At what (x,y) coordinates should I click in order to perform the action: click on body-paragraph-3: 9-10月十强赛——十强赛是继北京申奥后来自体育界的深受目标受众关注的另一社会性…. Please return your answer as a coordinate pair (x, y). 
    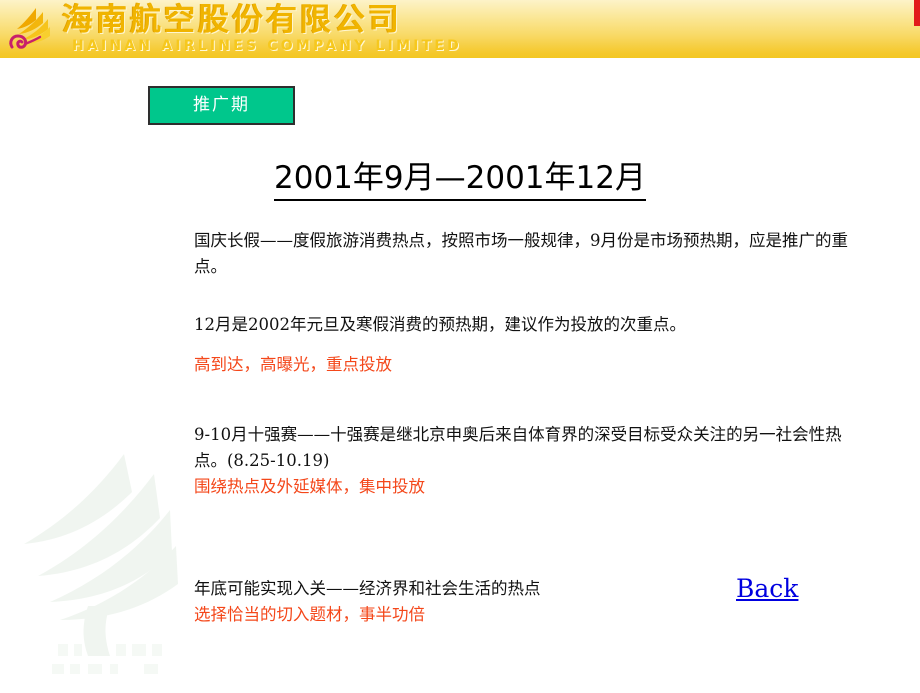
    Looking at the image, I should click on (518, 447).